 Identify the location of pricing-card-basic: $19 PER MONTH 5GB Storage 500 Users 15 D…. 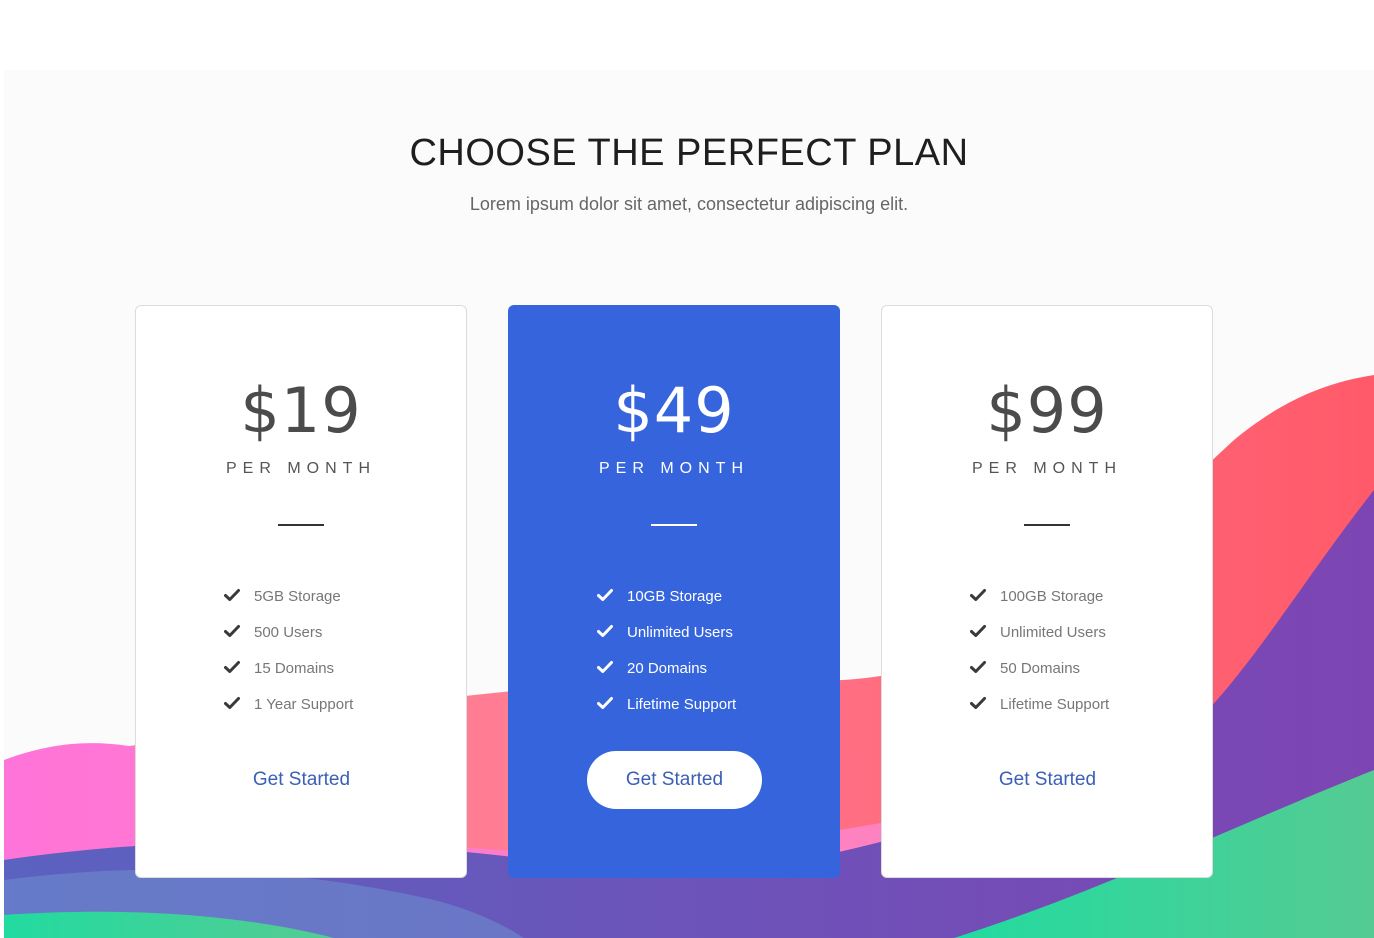
(301, 591).